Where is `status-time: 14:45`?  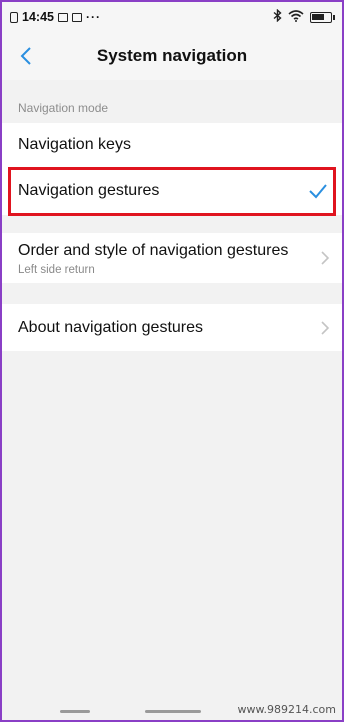
status-time: 14:45 is located at coordinates (38, 17).